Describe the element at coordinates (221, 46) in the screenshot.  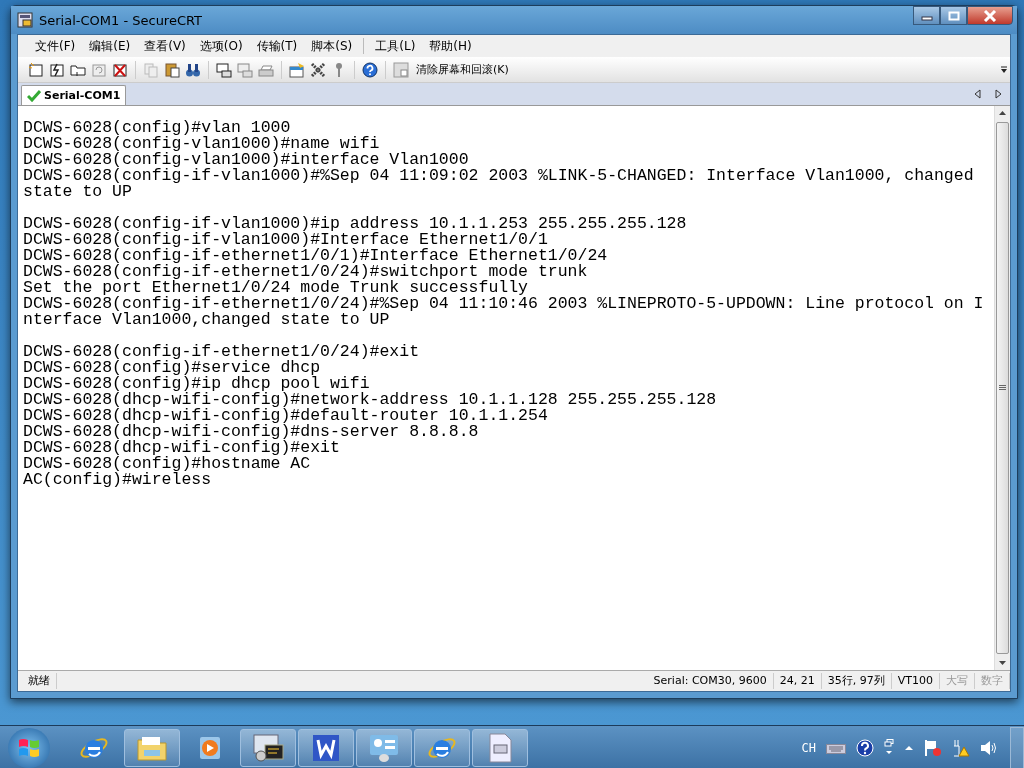
I see `menu-item: 选项(O)` at that location.